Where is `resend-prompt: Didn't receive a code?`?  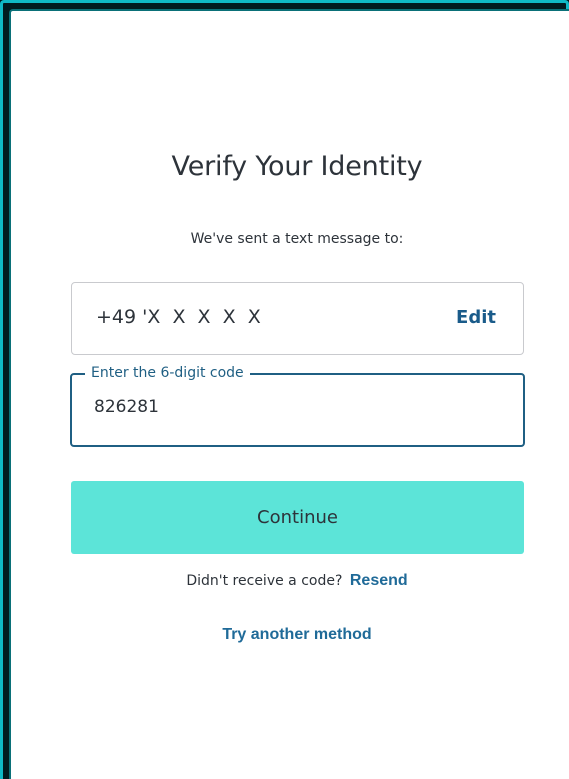 resend-prompt: Didn't receive a code? is located at coordinates (264, 581).